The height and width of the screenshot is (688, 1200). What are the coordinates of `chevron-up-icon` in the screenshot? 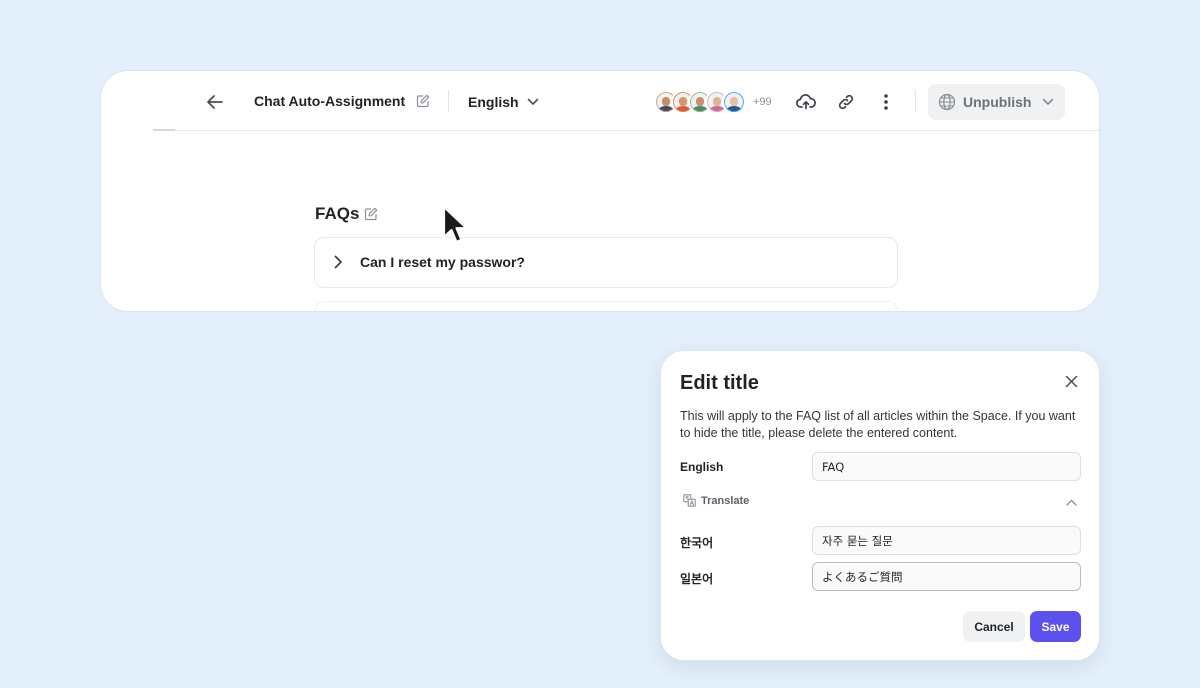 It's located at (1071, 502).